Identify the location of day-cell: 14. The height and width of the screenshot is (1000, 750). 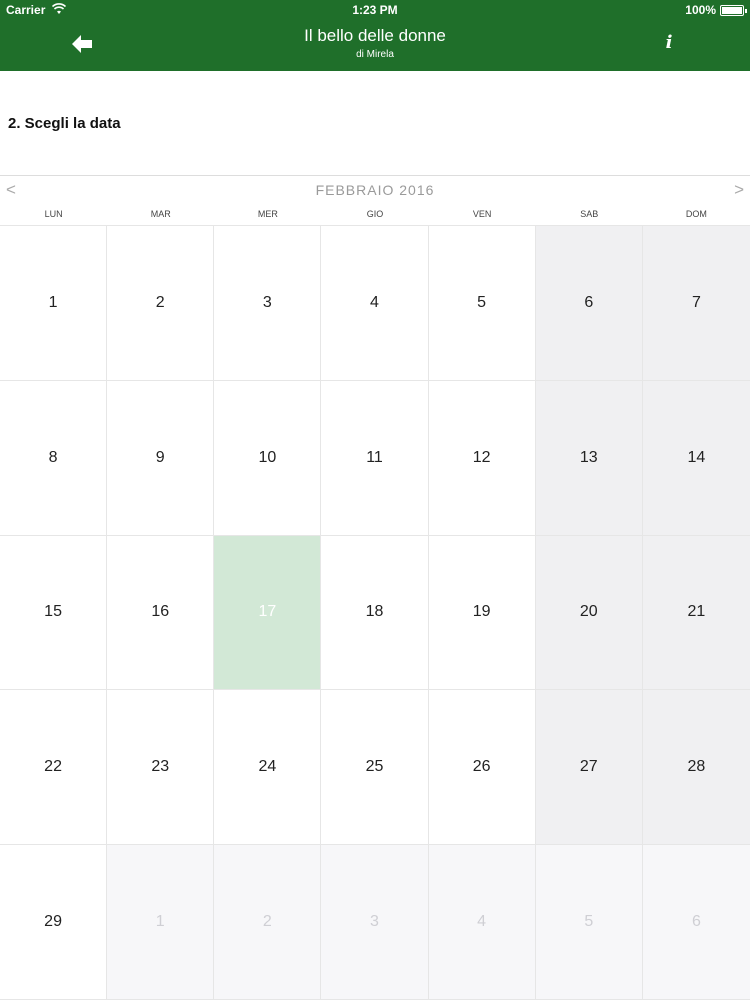
(696, 458).